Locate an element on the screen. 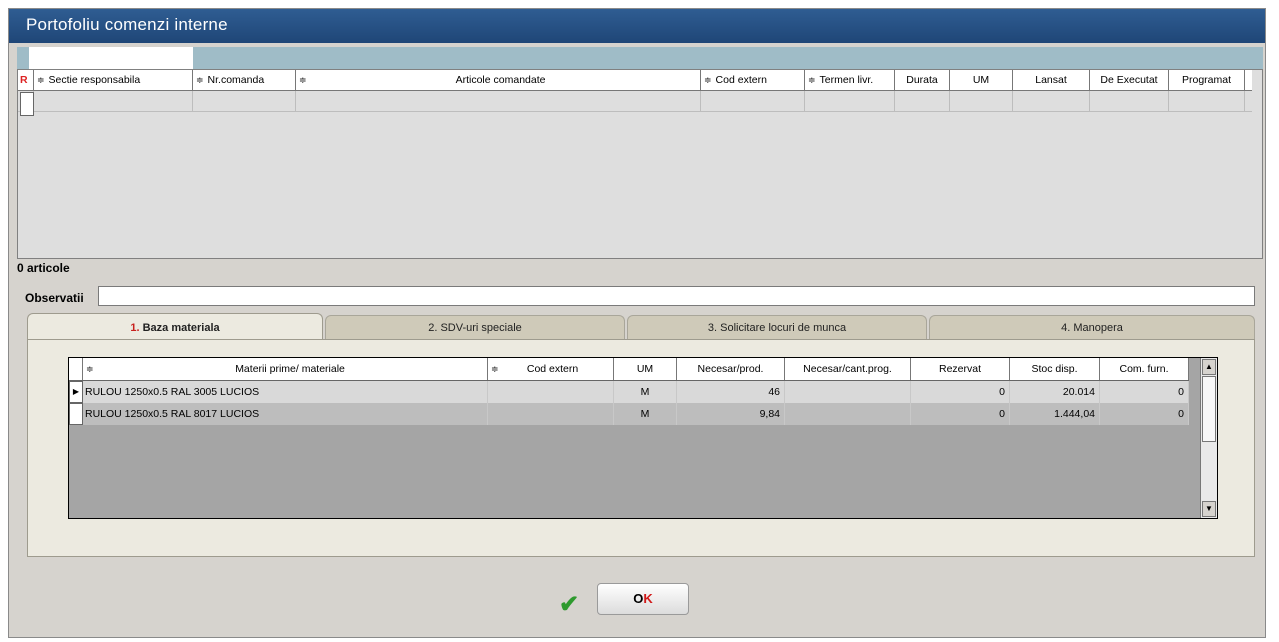 The height and width of the screenshot is (642, 1279). tab-manopera: 4. Manopera is located at coordinates (1092, 327).